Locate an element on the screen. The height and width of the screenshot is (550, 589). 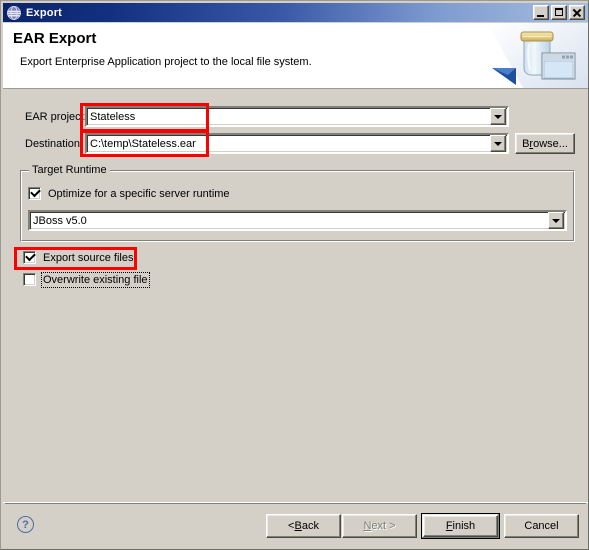
finish-button-suffix: inish is located at coordinates (464, 526).